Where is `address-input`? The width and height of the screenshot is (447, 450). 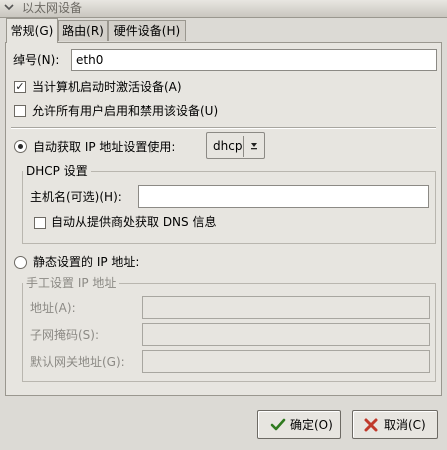 address-input is located at coordinates (286, 307).